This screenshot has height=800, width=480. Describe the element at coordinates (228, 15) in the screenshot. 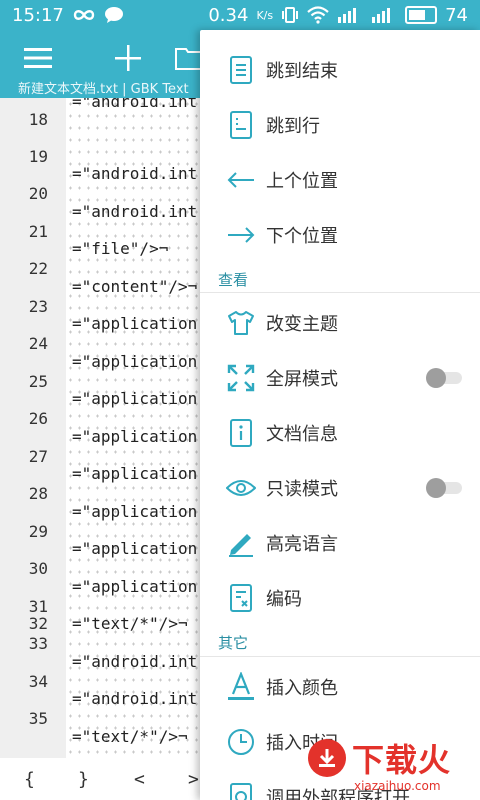

I see `network-speed: 0.34` at that location.